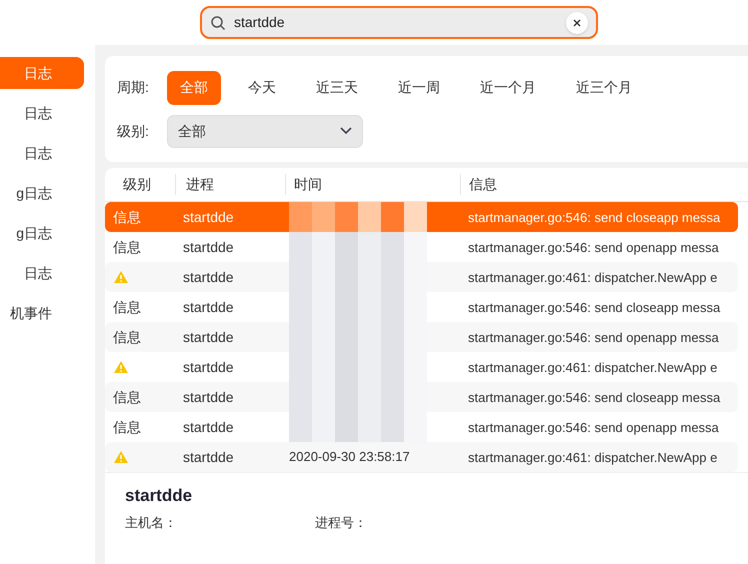 Image resolution: width=748 pixels, height=564 pixels. I want to click on time-text: 2020-09-30 23:58:17, so click(349, 457).